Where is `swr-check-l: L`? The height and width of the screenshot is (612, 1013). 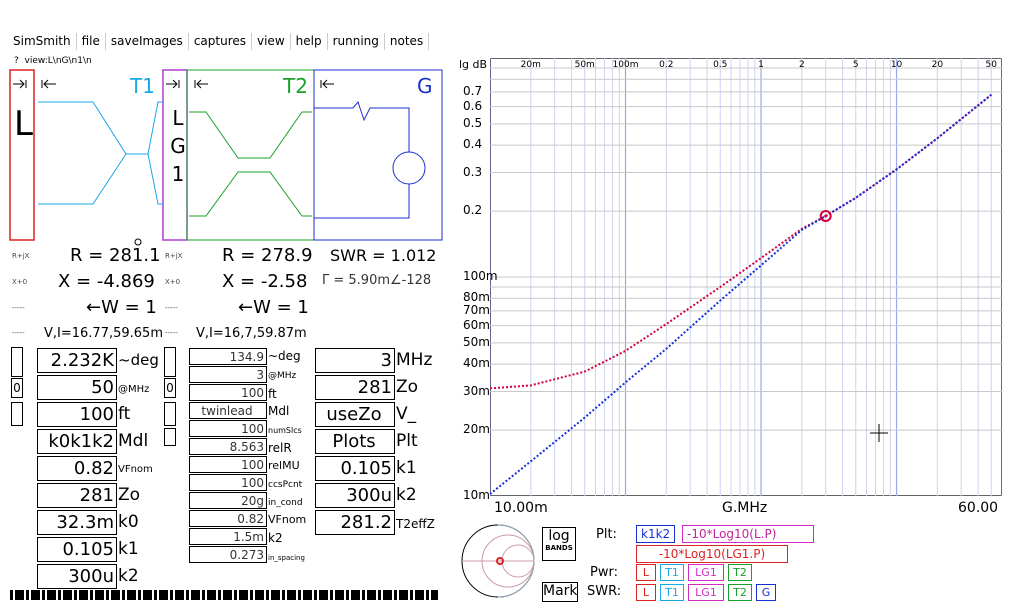
swr-check-l: L is located at coordinates (646, 592).